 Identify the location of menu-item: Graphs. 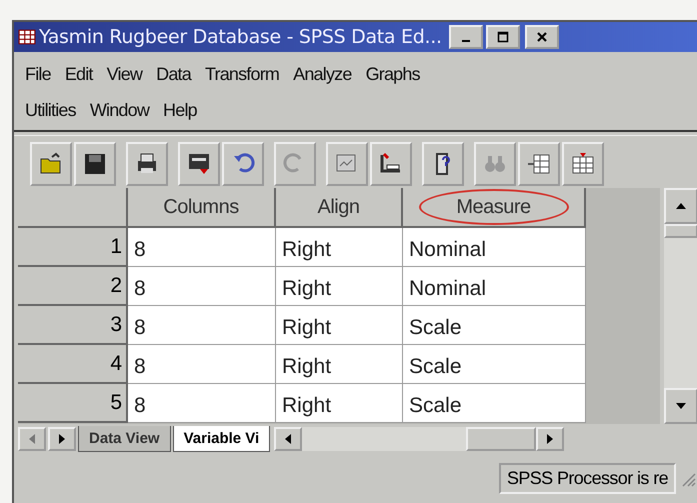
(392, 74).